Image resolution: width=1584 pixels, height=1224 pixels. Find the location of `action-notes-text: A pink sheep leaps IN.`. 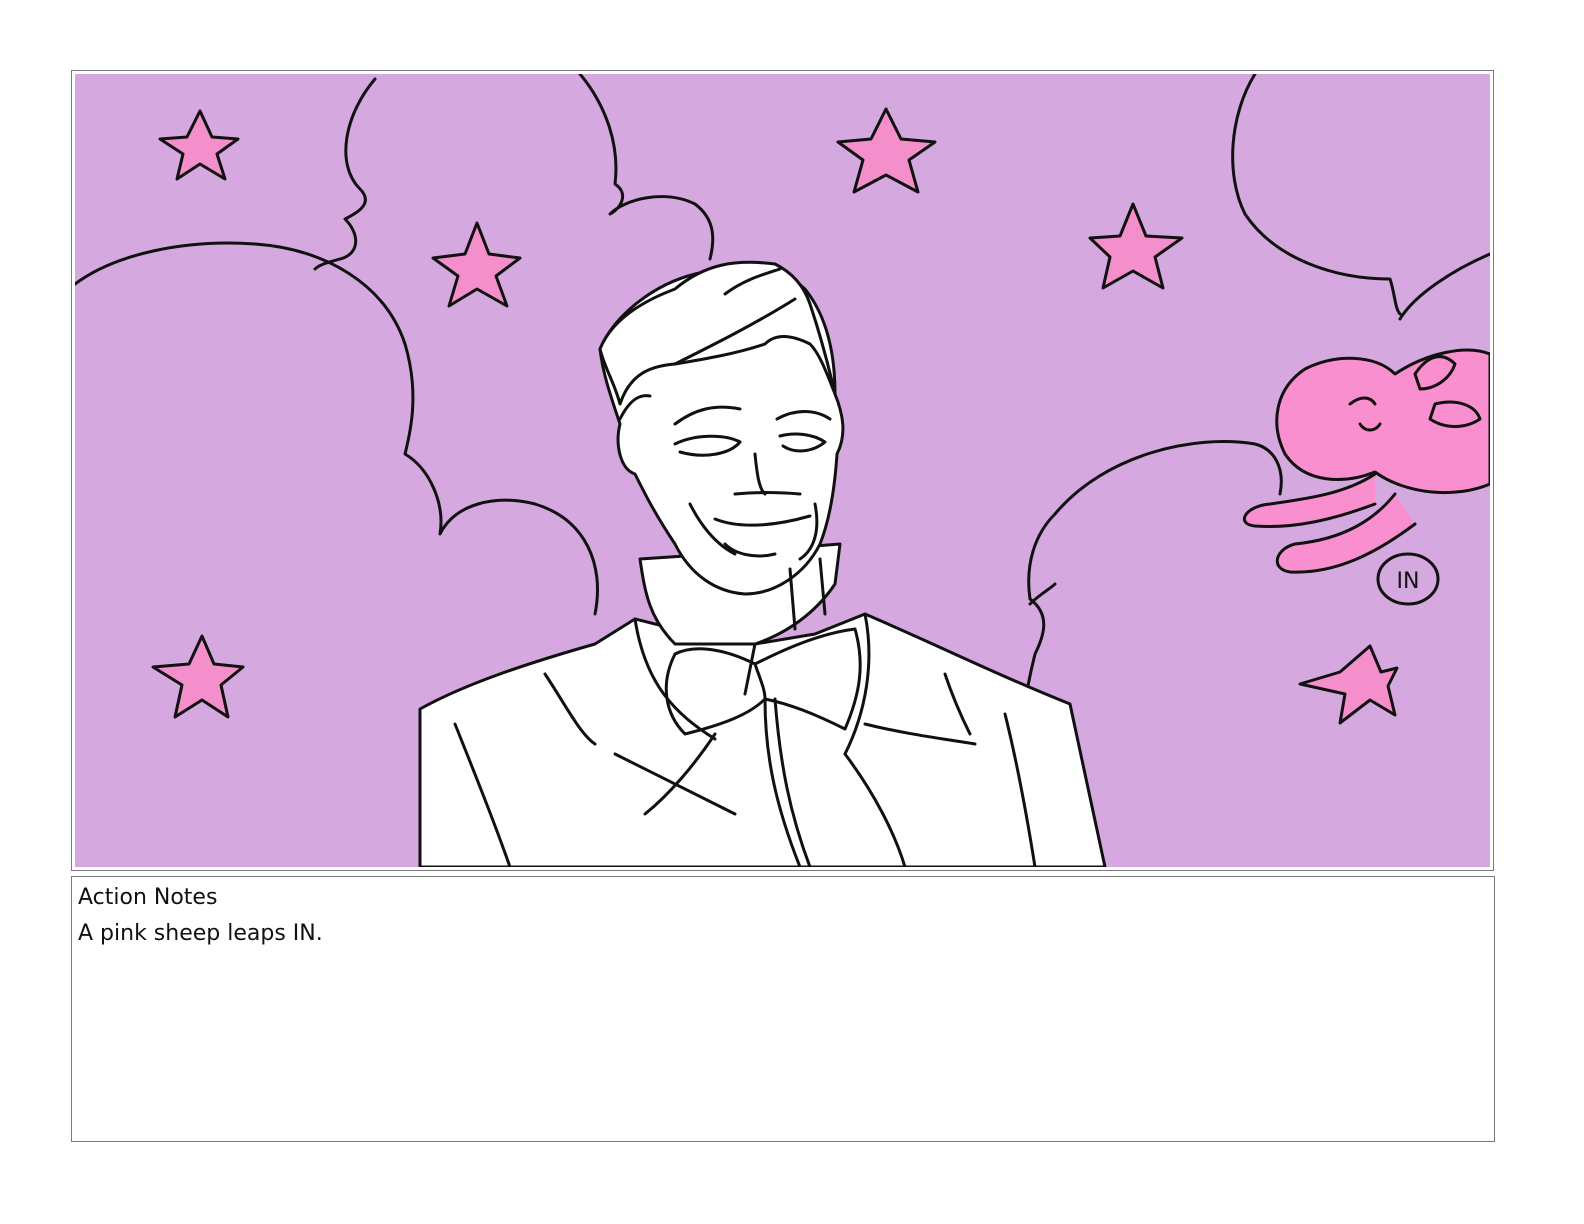

action-notes-text: A pink sheep leaps IN. is located at coordinates (200, 933).